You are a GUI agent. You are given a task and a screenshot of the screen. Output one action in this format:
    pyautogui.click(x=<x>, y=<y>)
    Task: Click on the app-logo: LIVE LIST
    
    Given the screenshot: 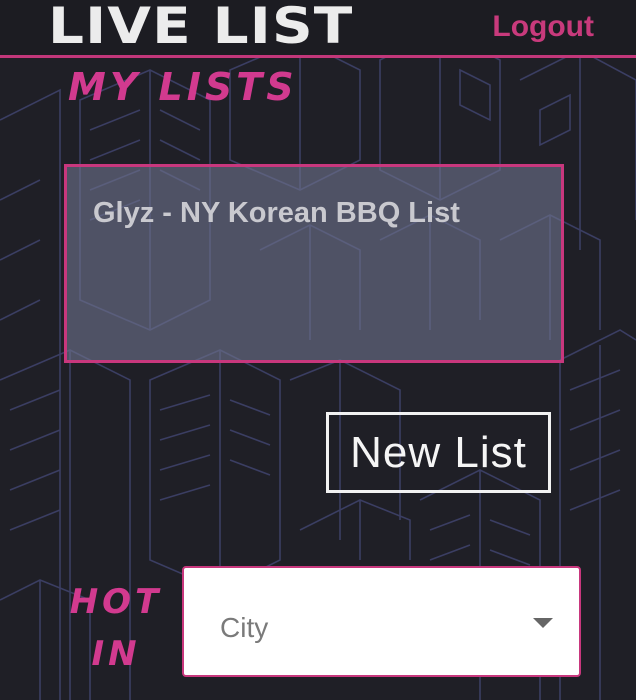 What is the action you would take?
    pyautogui.click(x=200, y=27)
    